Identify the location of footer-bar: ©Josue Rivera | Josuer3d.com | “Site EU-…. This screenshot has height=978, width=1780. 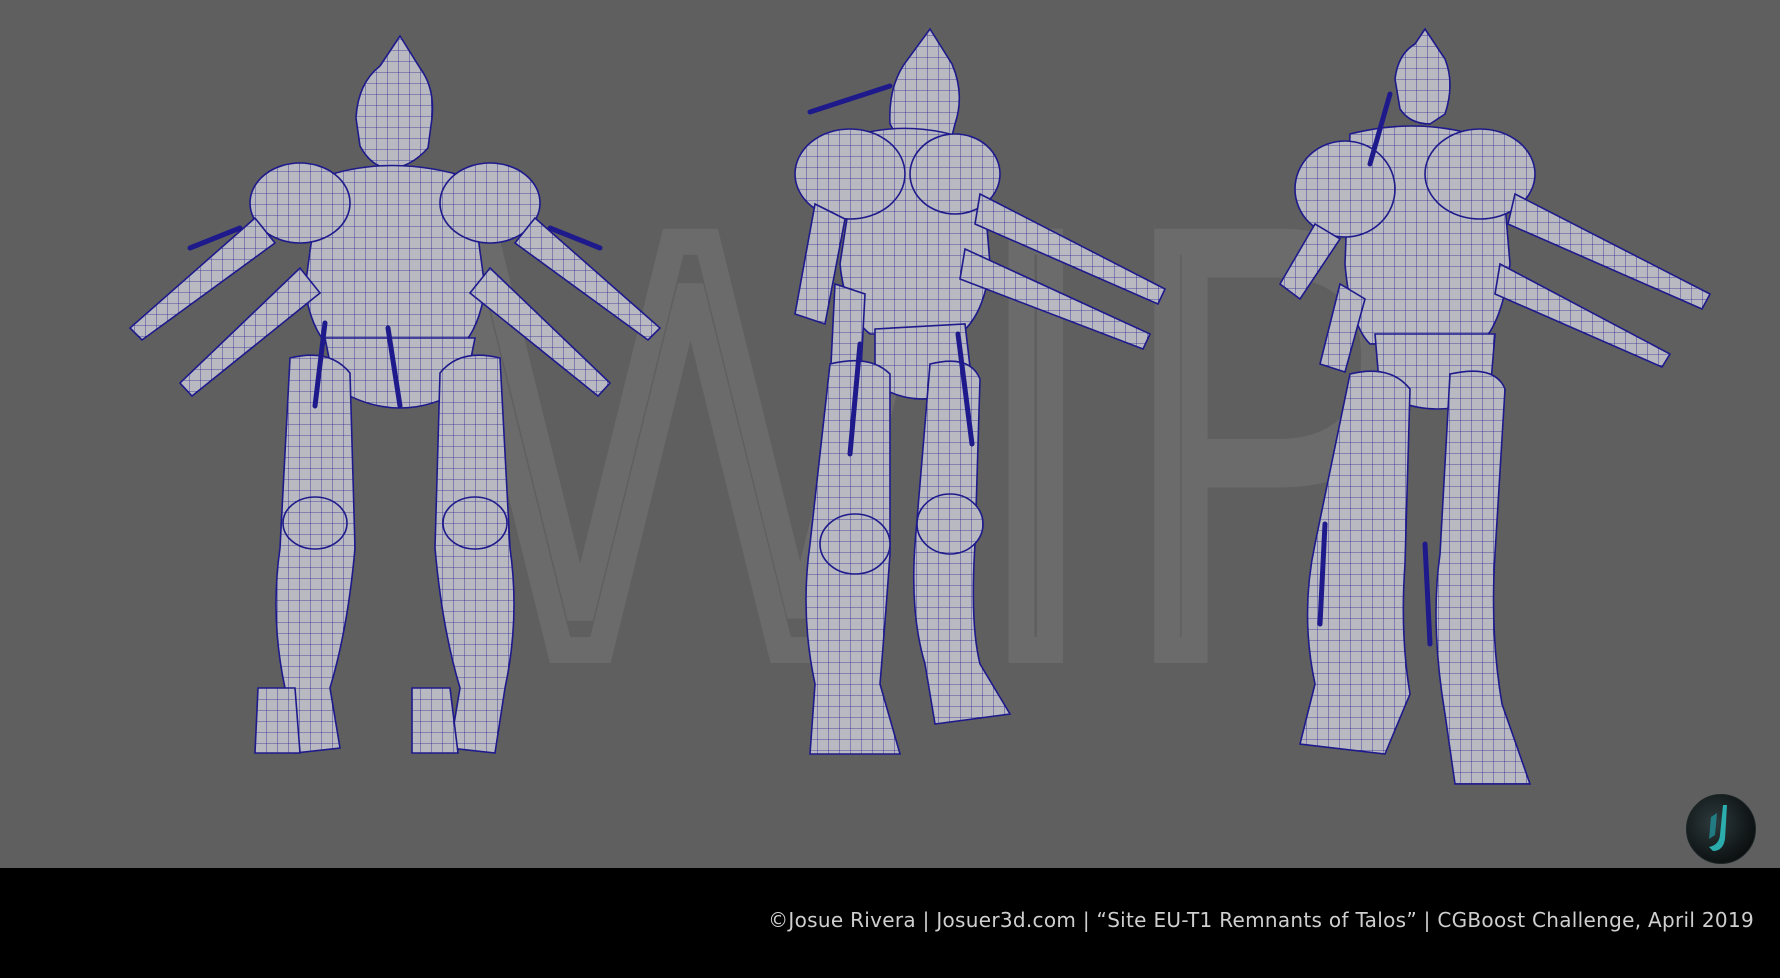
(890, 923).